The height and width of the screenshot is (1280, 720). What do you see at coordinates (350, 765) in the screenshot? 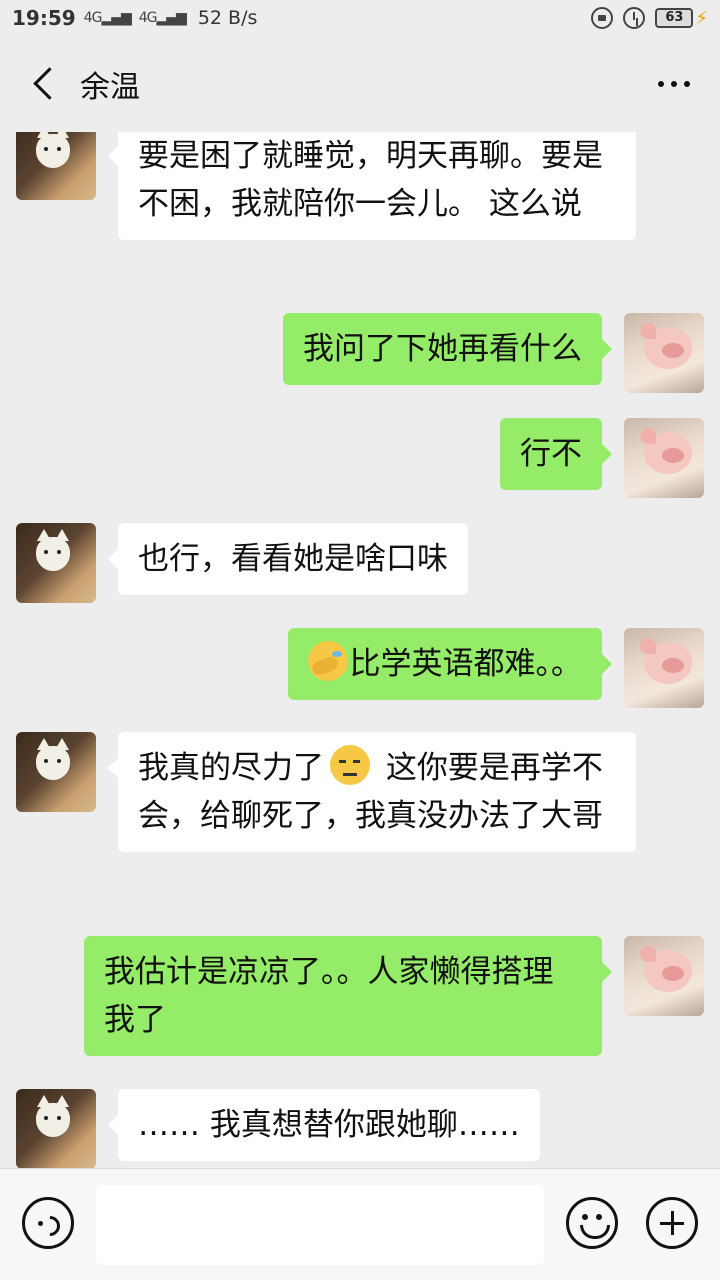
I see `sweat-smile-emoji-icon` at bounding box center [350, 765].